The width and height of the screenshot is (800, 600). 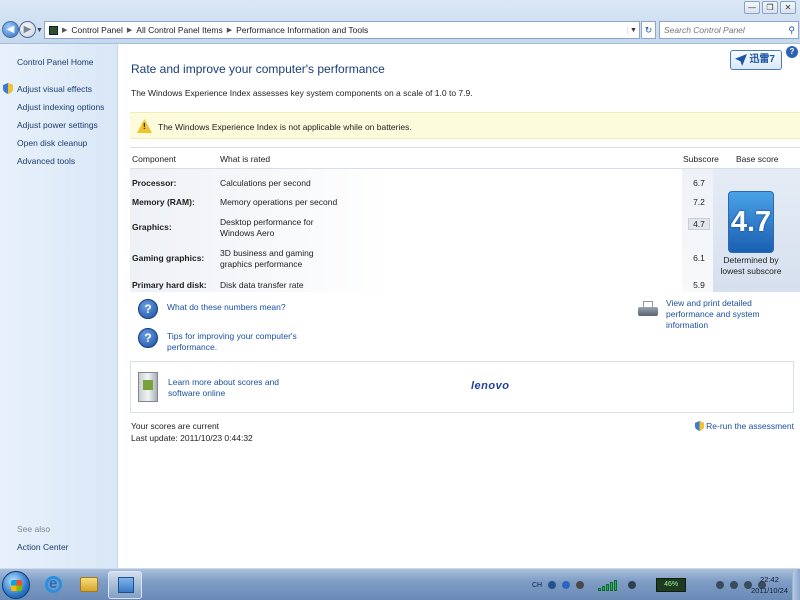 I want to click on app-tray-icon, so click(x=580, y=585).